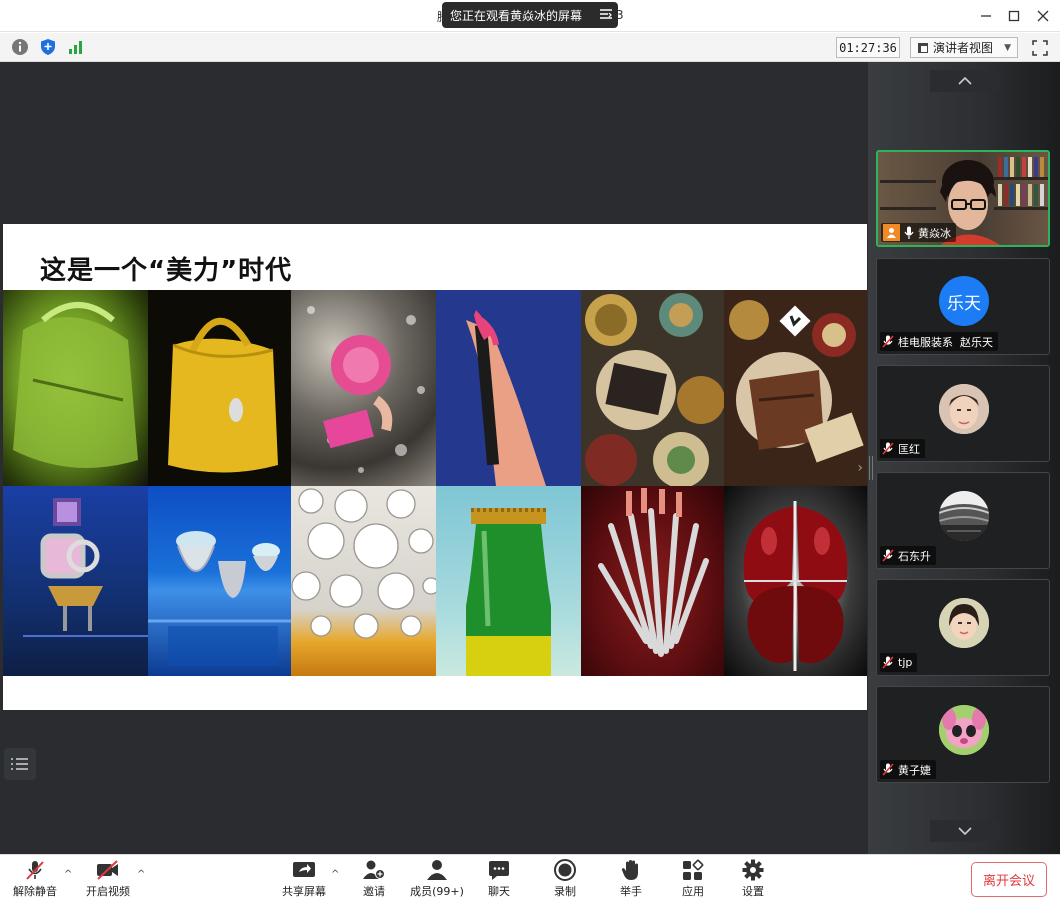  I want to click on share-options-caret-icon: ^, so click(335, 874).